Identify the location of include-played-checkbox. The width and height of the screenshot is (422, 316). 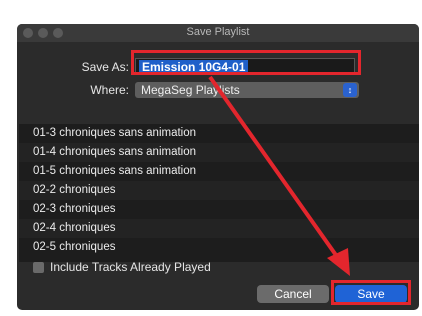
(38, 267).